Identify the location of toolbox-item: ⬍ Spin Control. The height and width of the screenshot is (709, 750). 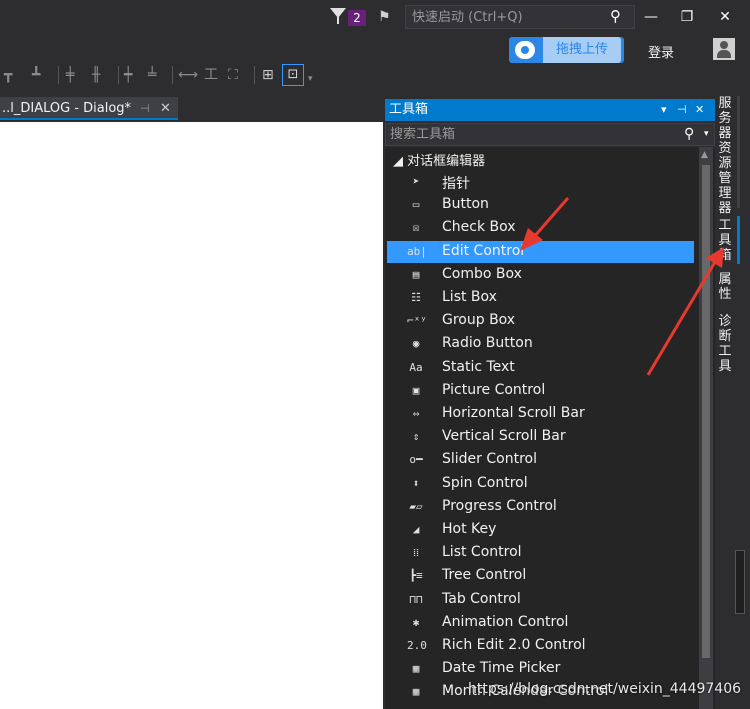
(540, 484).